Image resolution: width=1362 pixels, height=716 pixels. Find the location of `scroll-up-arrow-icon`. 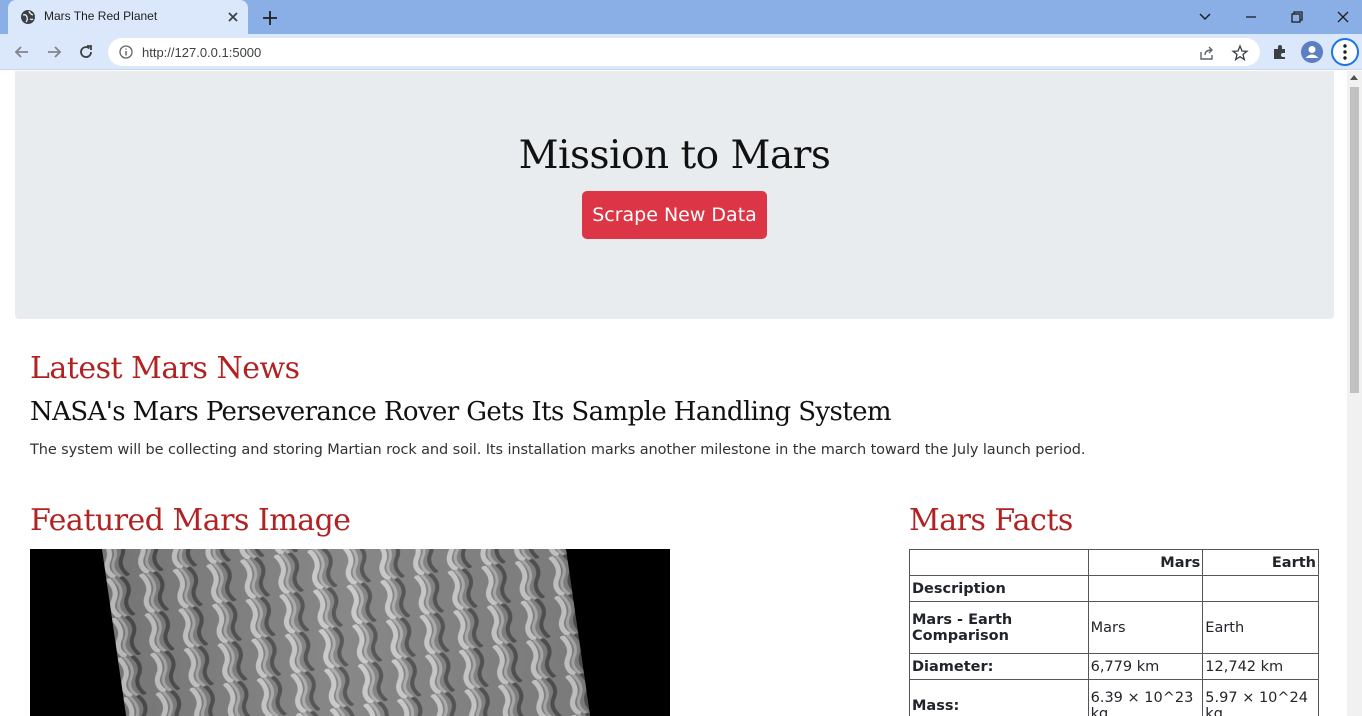

scroll-up-arrow-icon is located at coordinates (1354, 77).